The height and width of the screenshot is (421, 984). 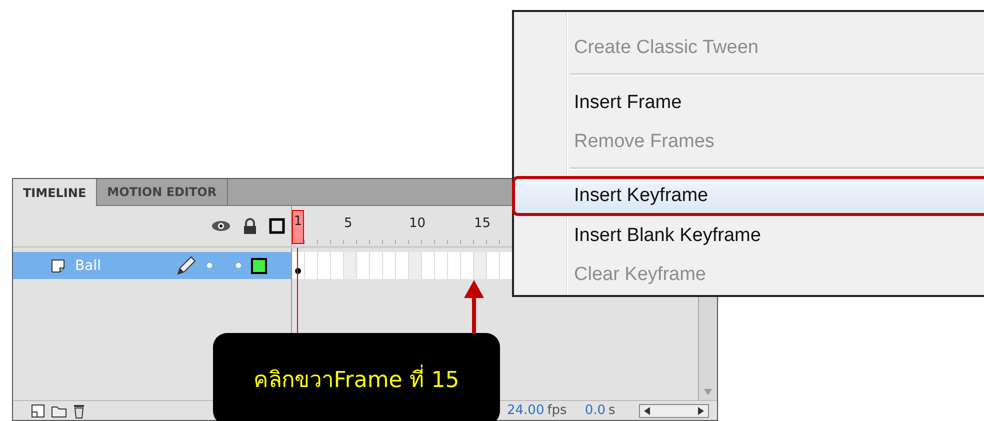 What do you see at coordinates (349, 223) in the screenshot?
I see `frame-number: 5` at bounding box center [349, 223].